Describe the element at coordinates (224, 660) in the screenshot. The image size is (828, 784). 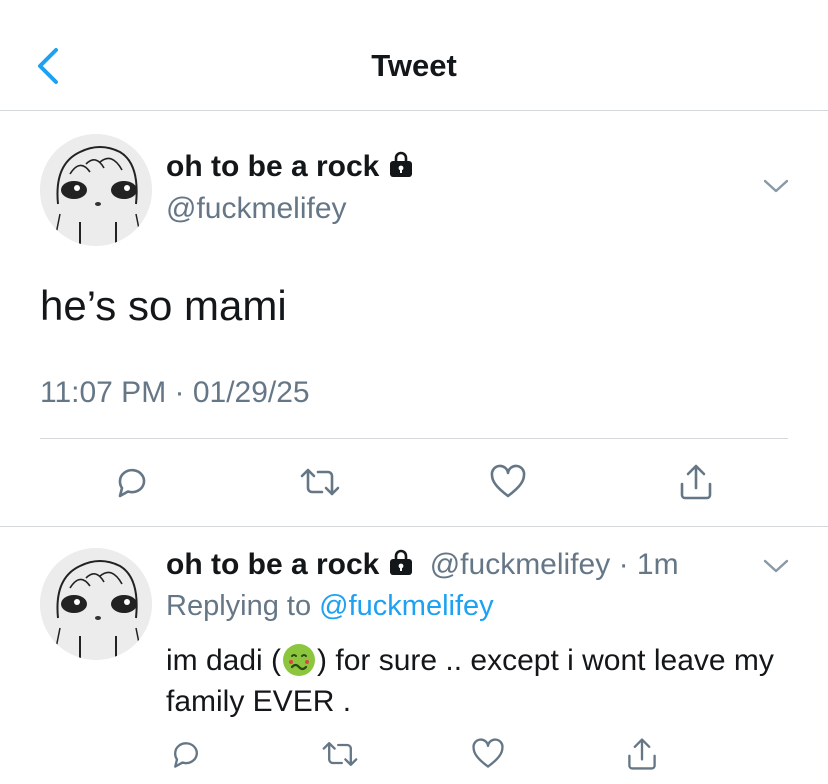
I see `reply-text-start: im dadi (` at that location.